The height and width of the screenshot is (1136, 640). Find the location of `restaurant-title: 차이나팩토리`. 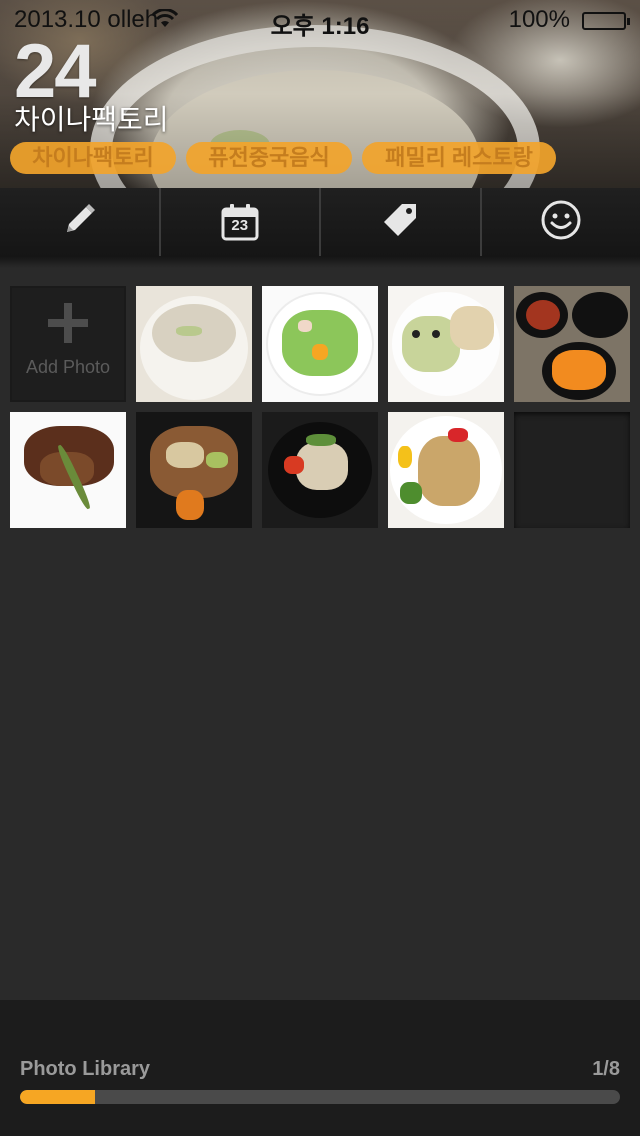

restaurant-title: 차이나팩토리 is located at coordinates (91, 119).